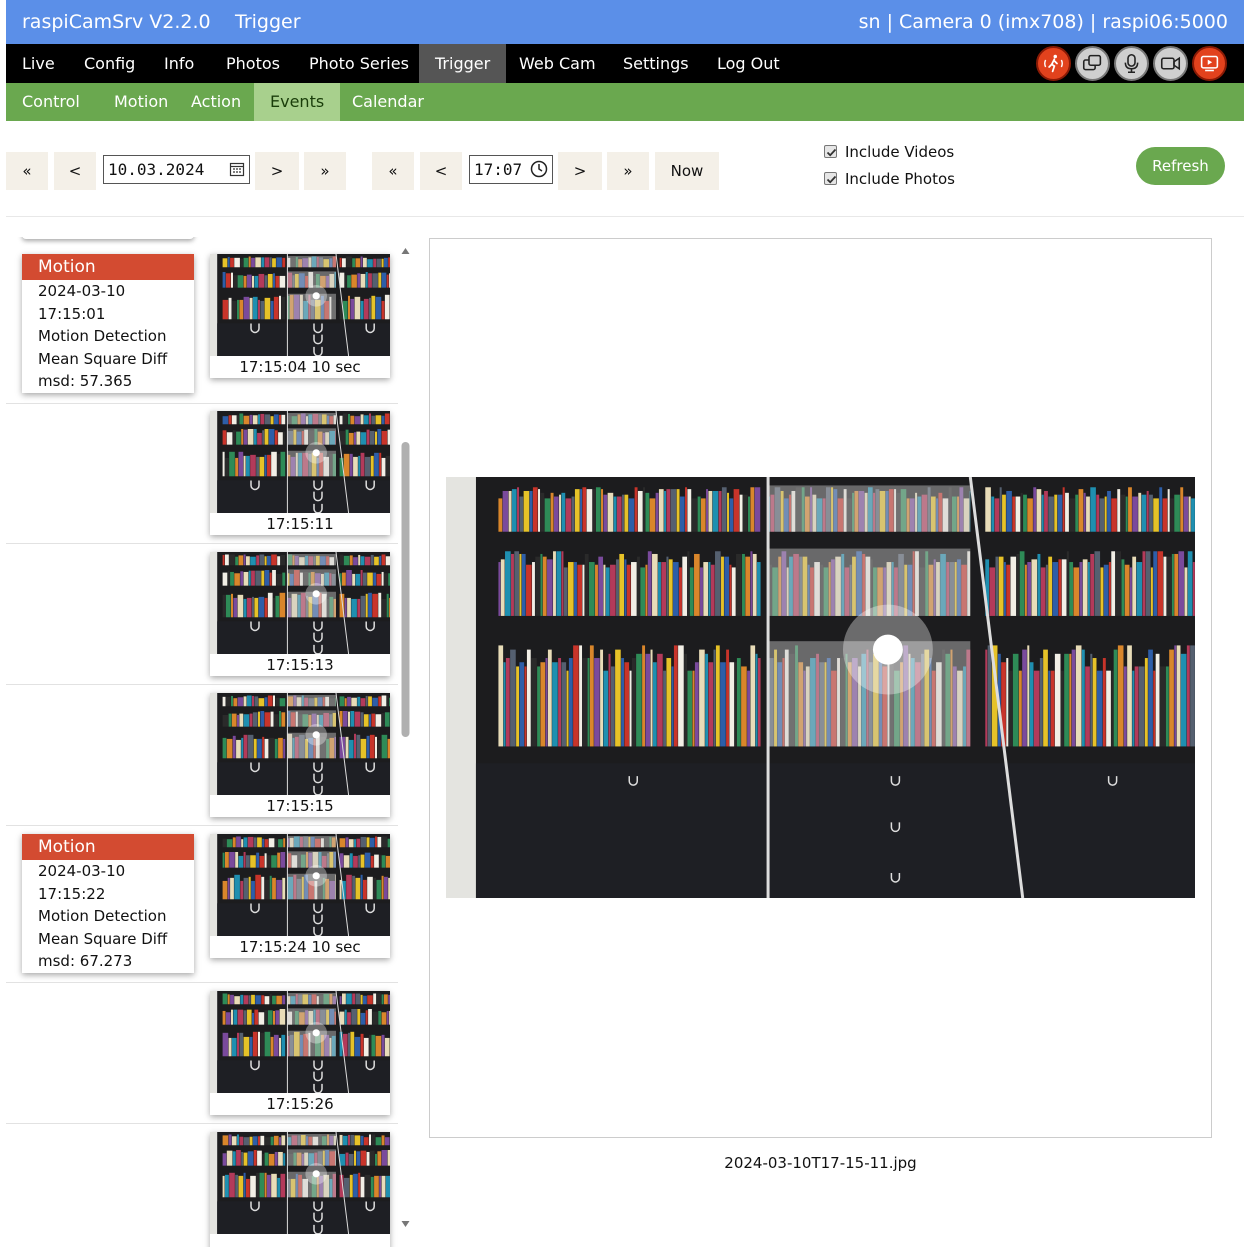  Describe the element at coordinates (1180, 166) in the screenshot. I see `refresh-button: Refresh` at that location.